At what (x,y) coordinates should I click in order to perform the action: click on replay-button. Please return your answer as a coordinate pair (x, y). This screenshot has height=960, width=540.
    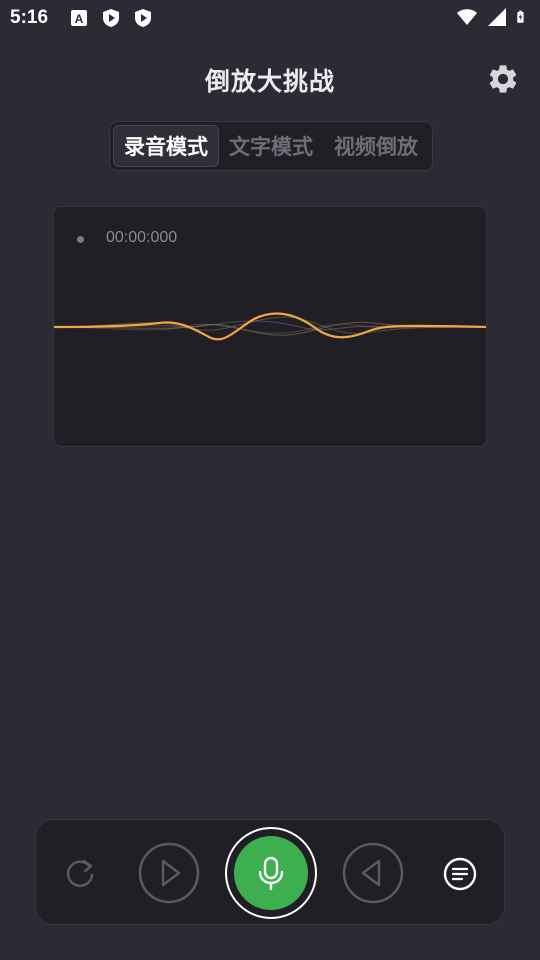
    Looking at the image, I should click on (80, 873).